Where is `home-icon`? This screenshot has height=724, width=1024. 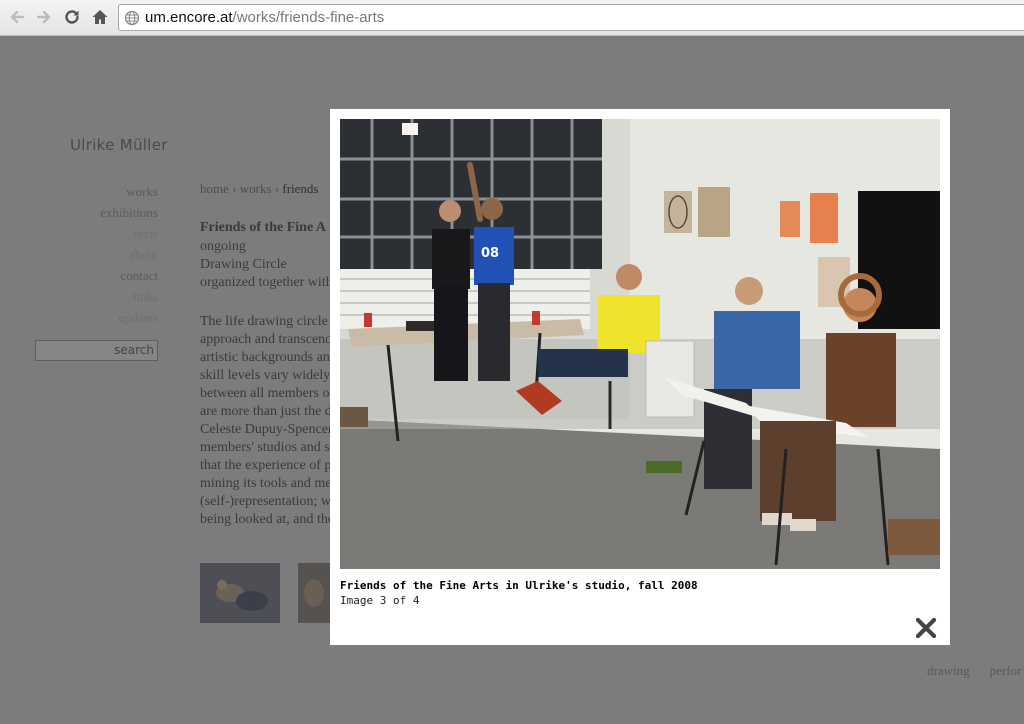
home-icon is located at coordinates (100, 17).